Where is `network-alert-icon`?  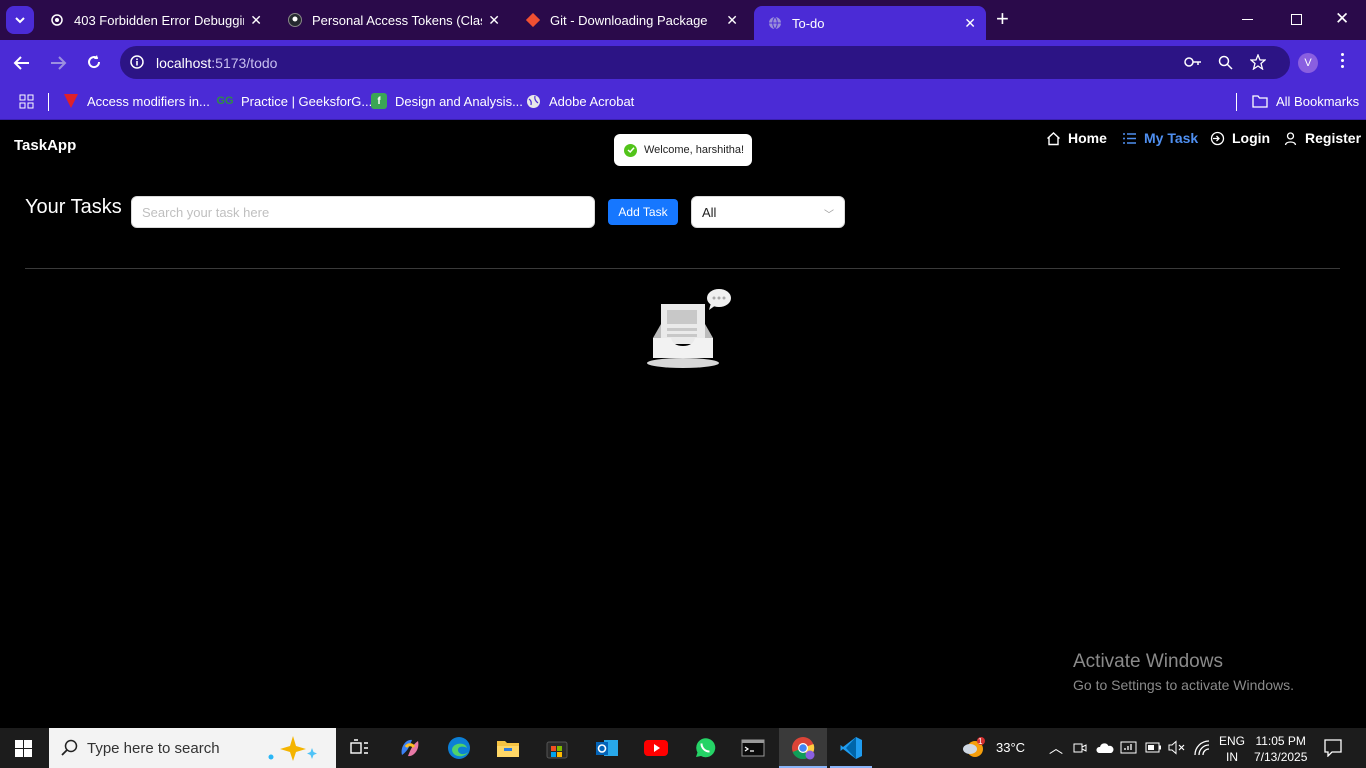 network-alert-icon is located at coordinates (1128, 747).